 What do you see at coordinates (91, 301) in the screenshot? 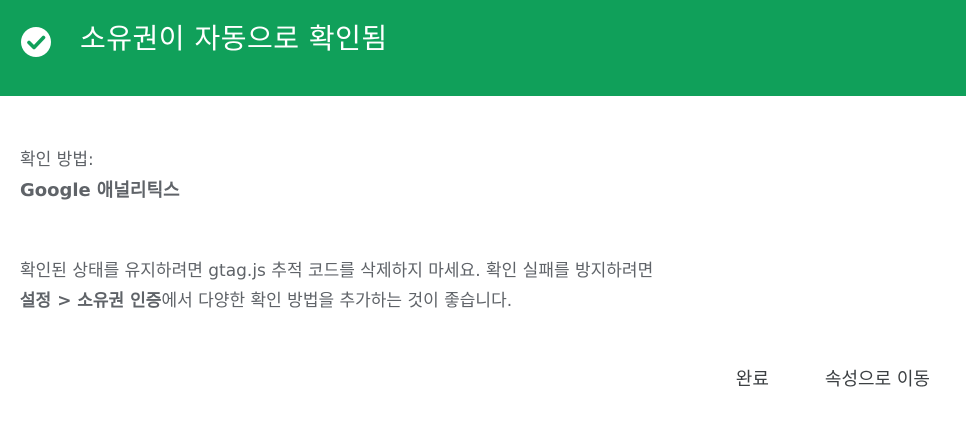
I see `settings-path-text: 설정 > 소유권 인증` at bounding box center [91, 301].